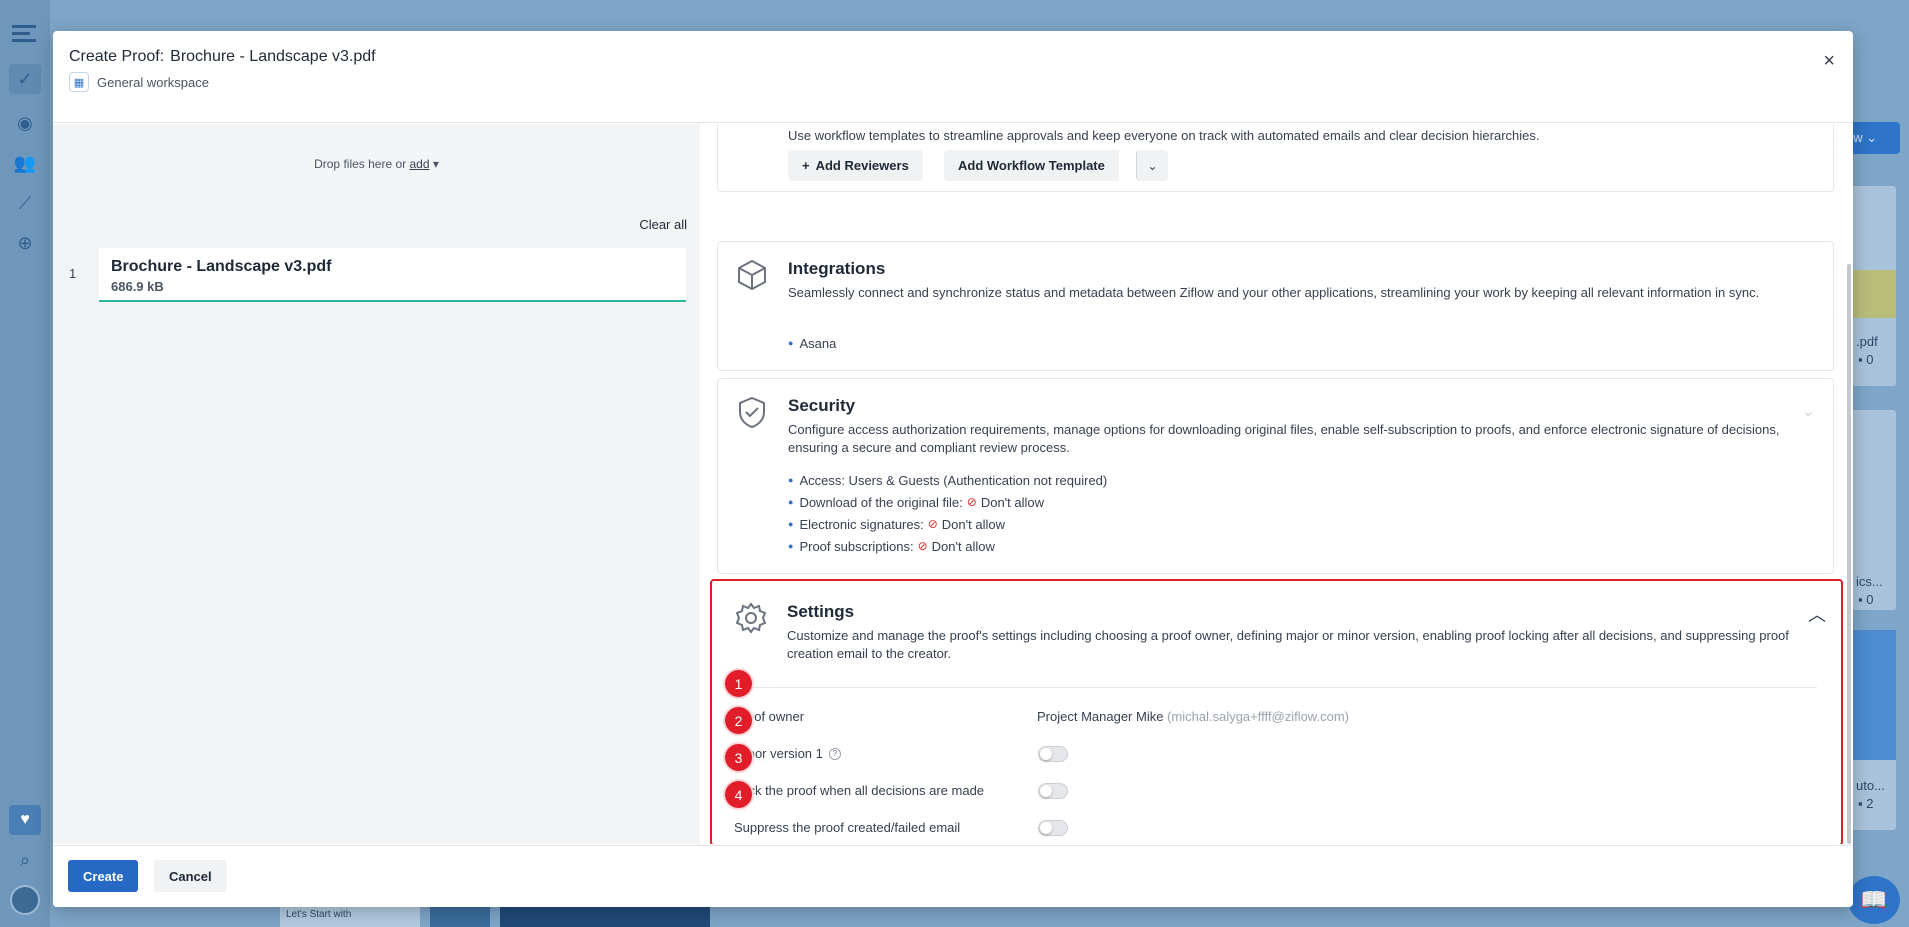 The width and height of the screenshot is (1909, 927). Describe the element at coordinates (862, 165) in the screenshot. I see `add-reviewers-label: Add Reviewers` at that location.